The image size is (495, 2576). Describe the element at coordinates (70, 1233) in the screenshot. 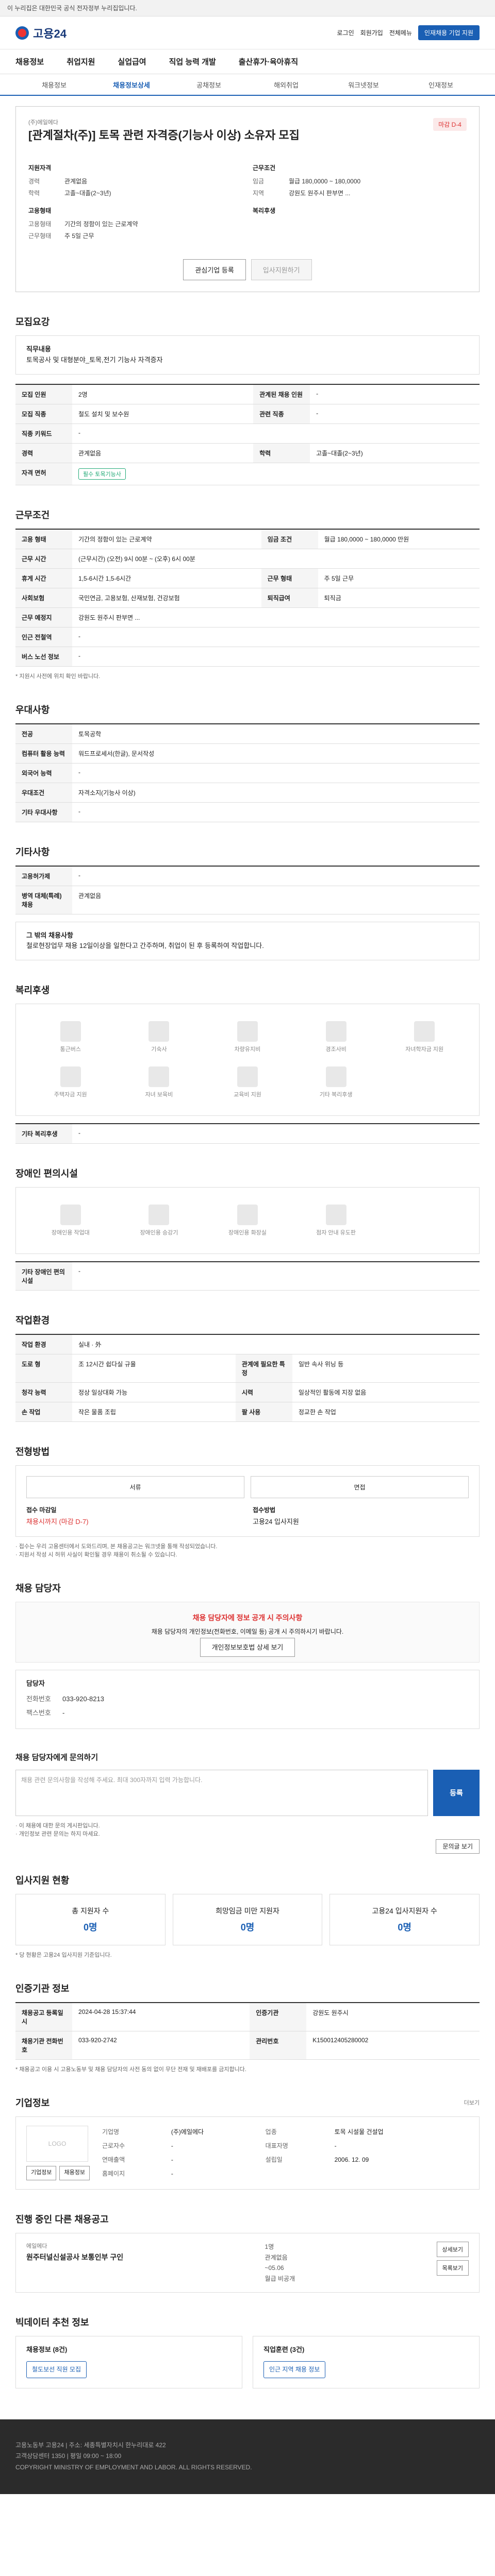

I see `span-element: 장애인용 작업대` at that location.